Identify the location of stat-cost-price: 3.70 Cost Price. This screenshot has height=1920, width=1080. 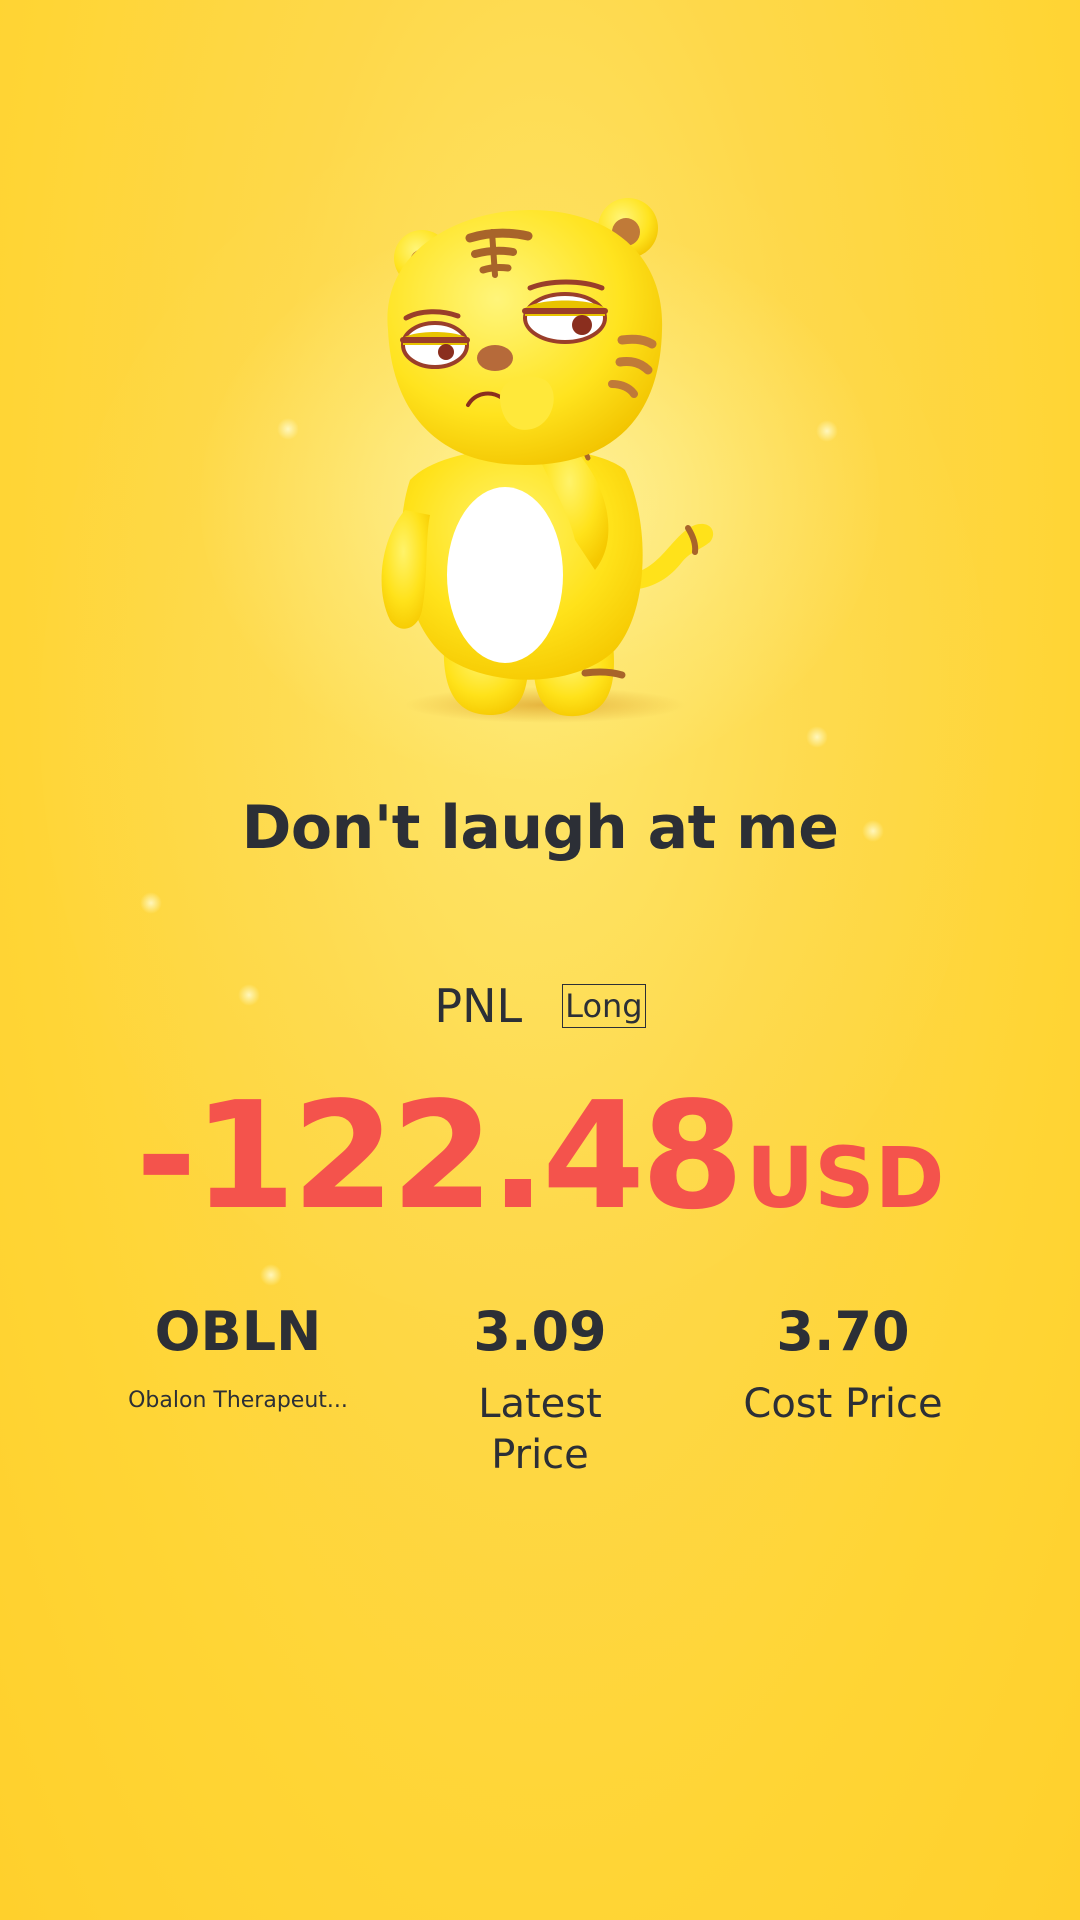
(843, 1367).